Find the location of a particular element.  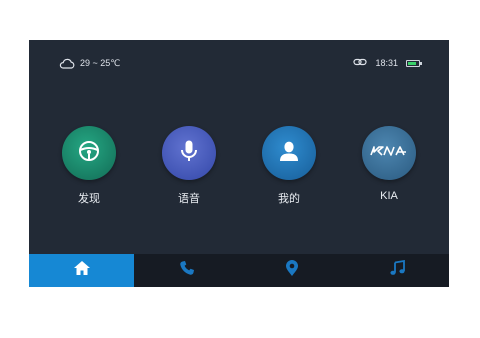

microphone-icon is located at coordinates (189, 153).